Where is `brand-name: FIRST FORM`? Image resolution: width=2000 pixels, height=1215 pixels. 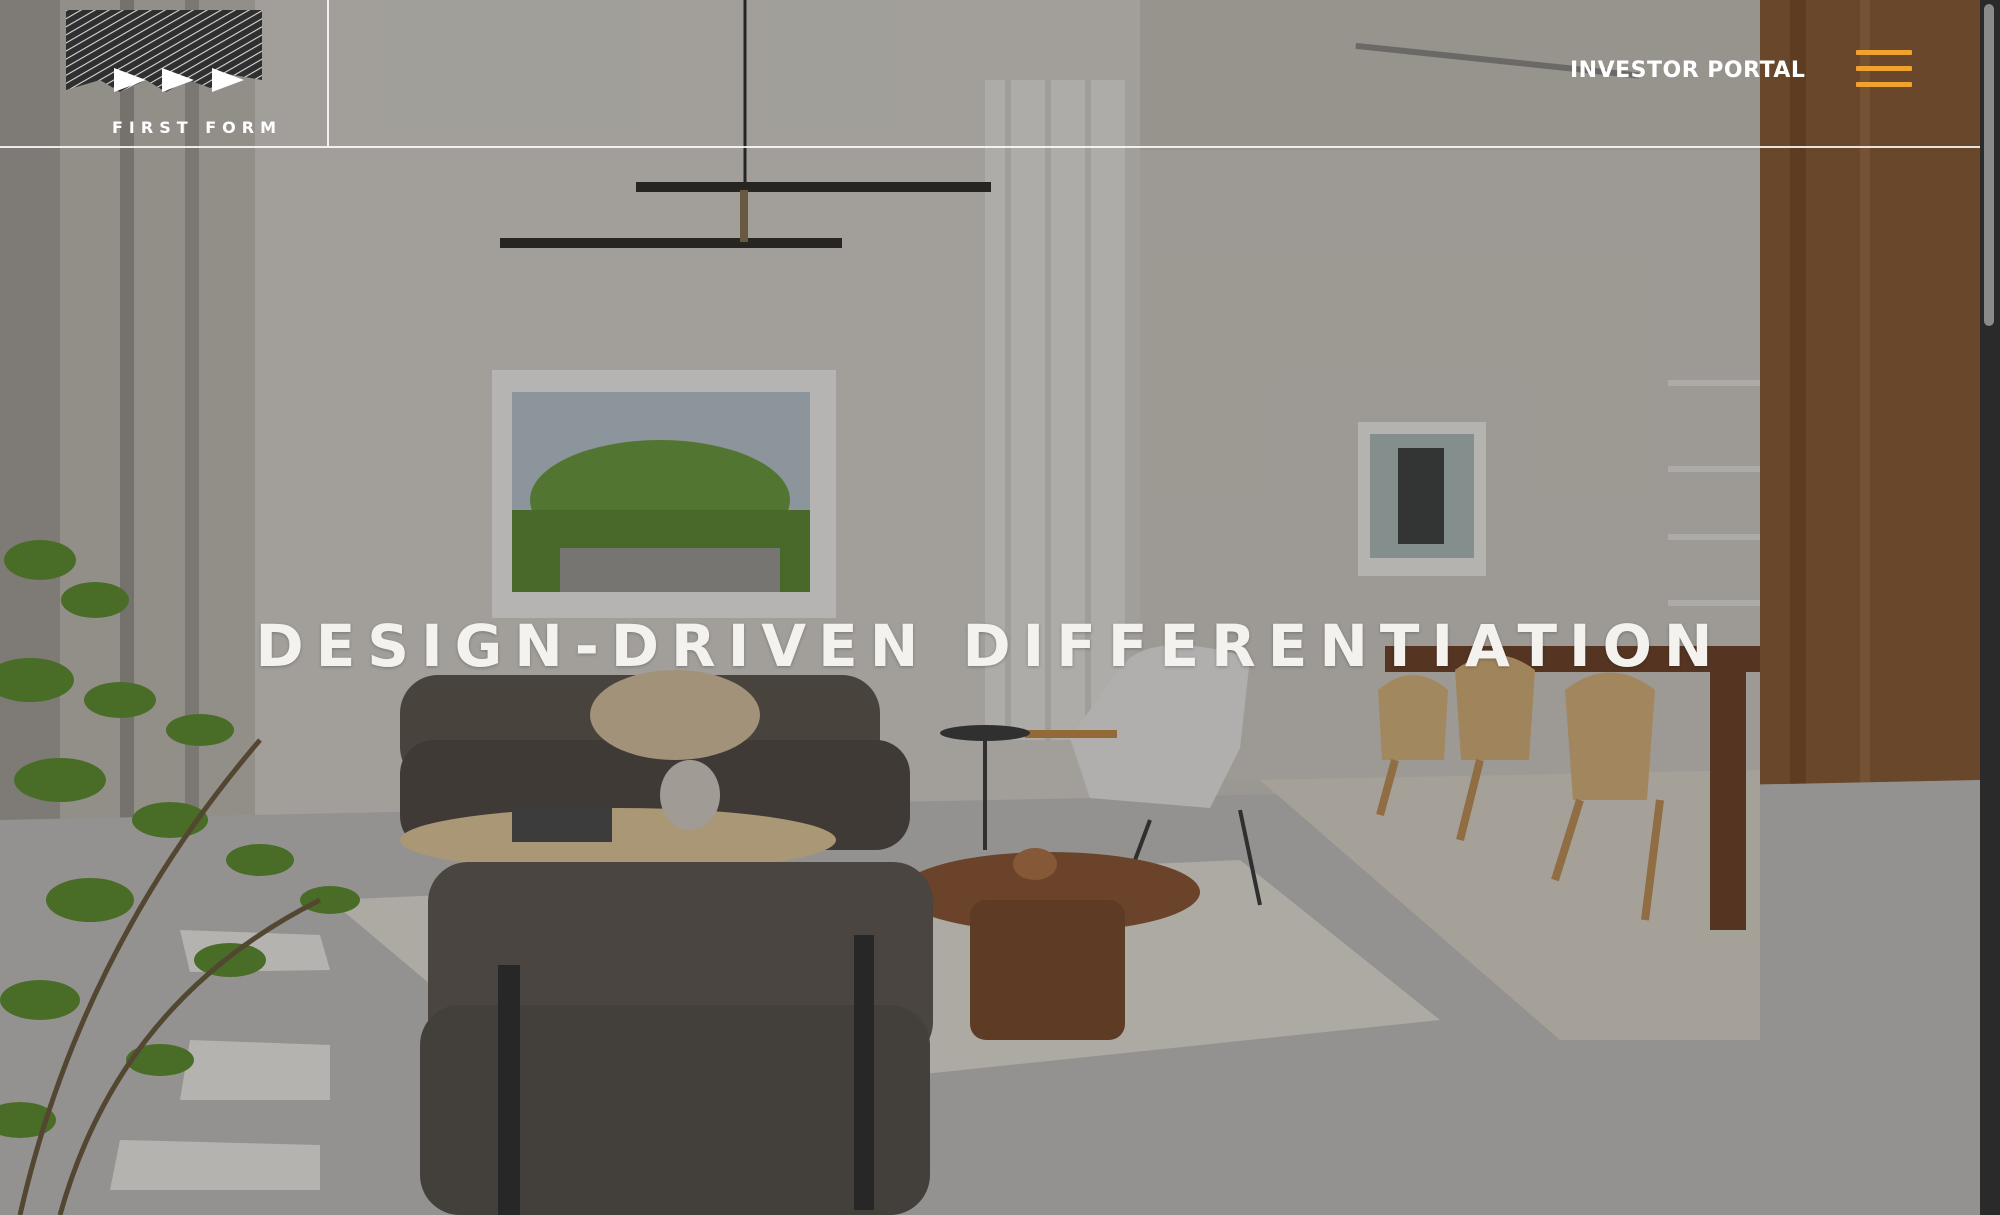
brand-name: FIRST FORM is located at coordinates (197, 127).